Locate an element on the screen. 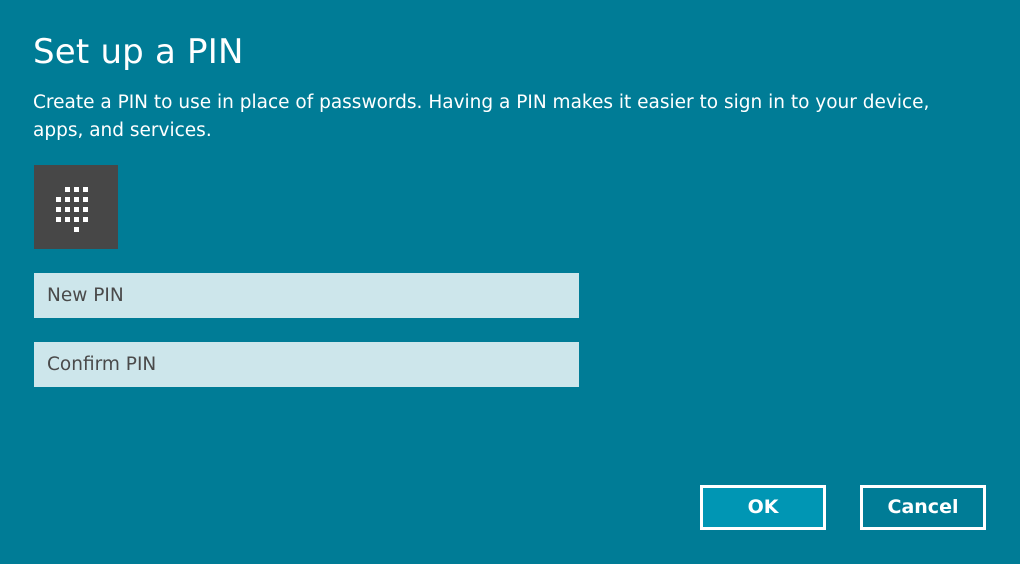 The height and width of the screenshot is (564, 1020). ok-button: OK is located at coordinates (763, 507).